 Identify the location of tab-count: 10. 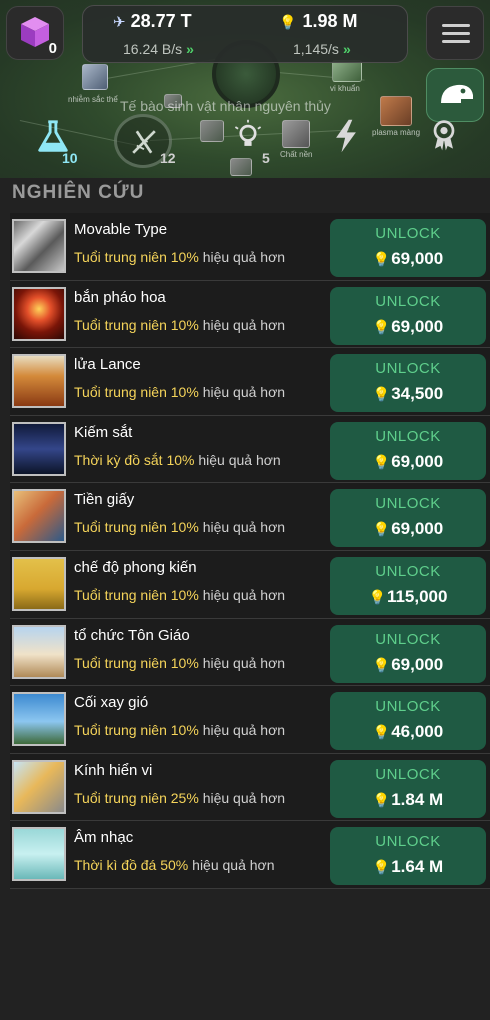
(70, 158).